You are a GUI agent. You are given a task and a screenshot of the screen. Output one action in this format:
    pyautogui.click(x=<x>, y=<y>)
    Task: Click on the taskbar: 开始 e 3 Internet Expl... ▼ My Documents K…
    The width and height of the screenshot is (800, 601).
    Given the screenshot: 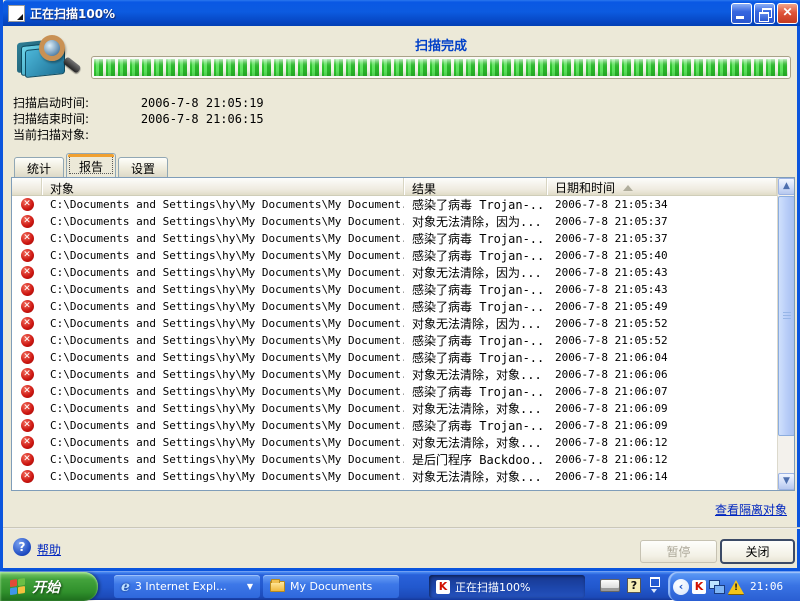 What is the action you would take?
    pyautogui.click(x=400, y=586)
    